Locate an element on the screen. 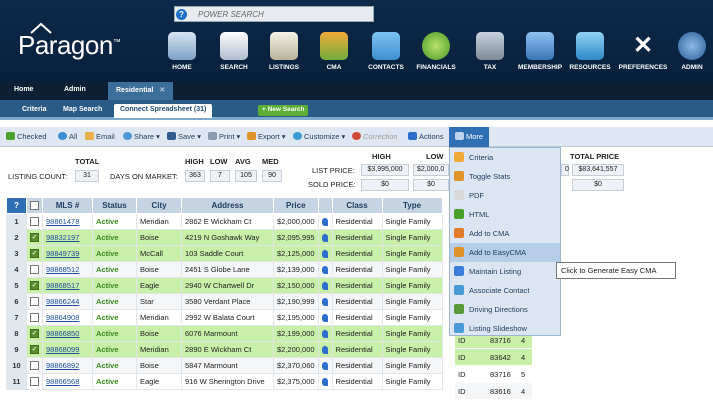 The image size is (713, 415). share-button: Share ▾ is located at coordinates (141, 136).